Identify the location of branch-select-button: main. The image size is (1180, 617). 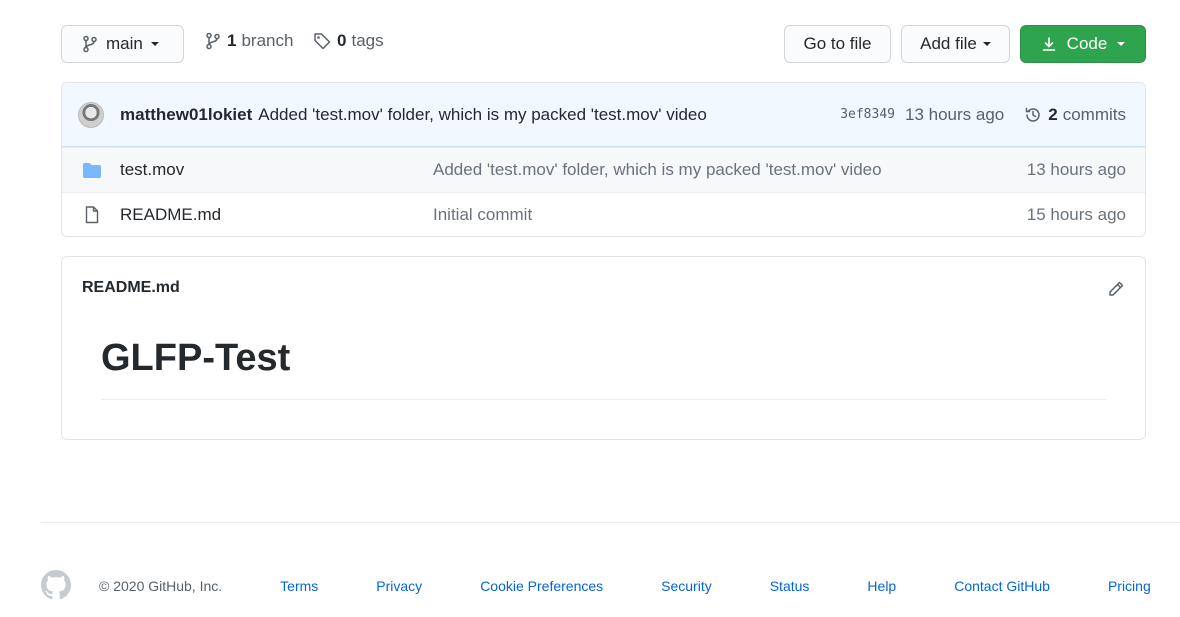
(122, 44).